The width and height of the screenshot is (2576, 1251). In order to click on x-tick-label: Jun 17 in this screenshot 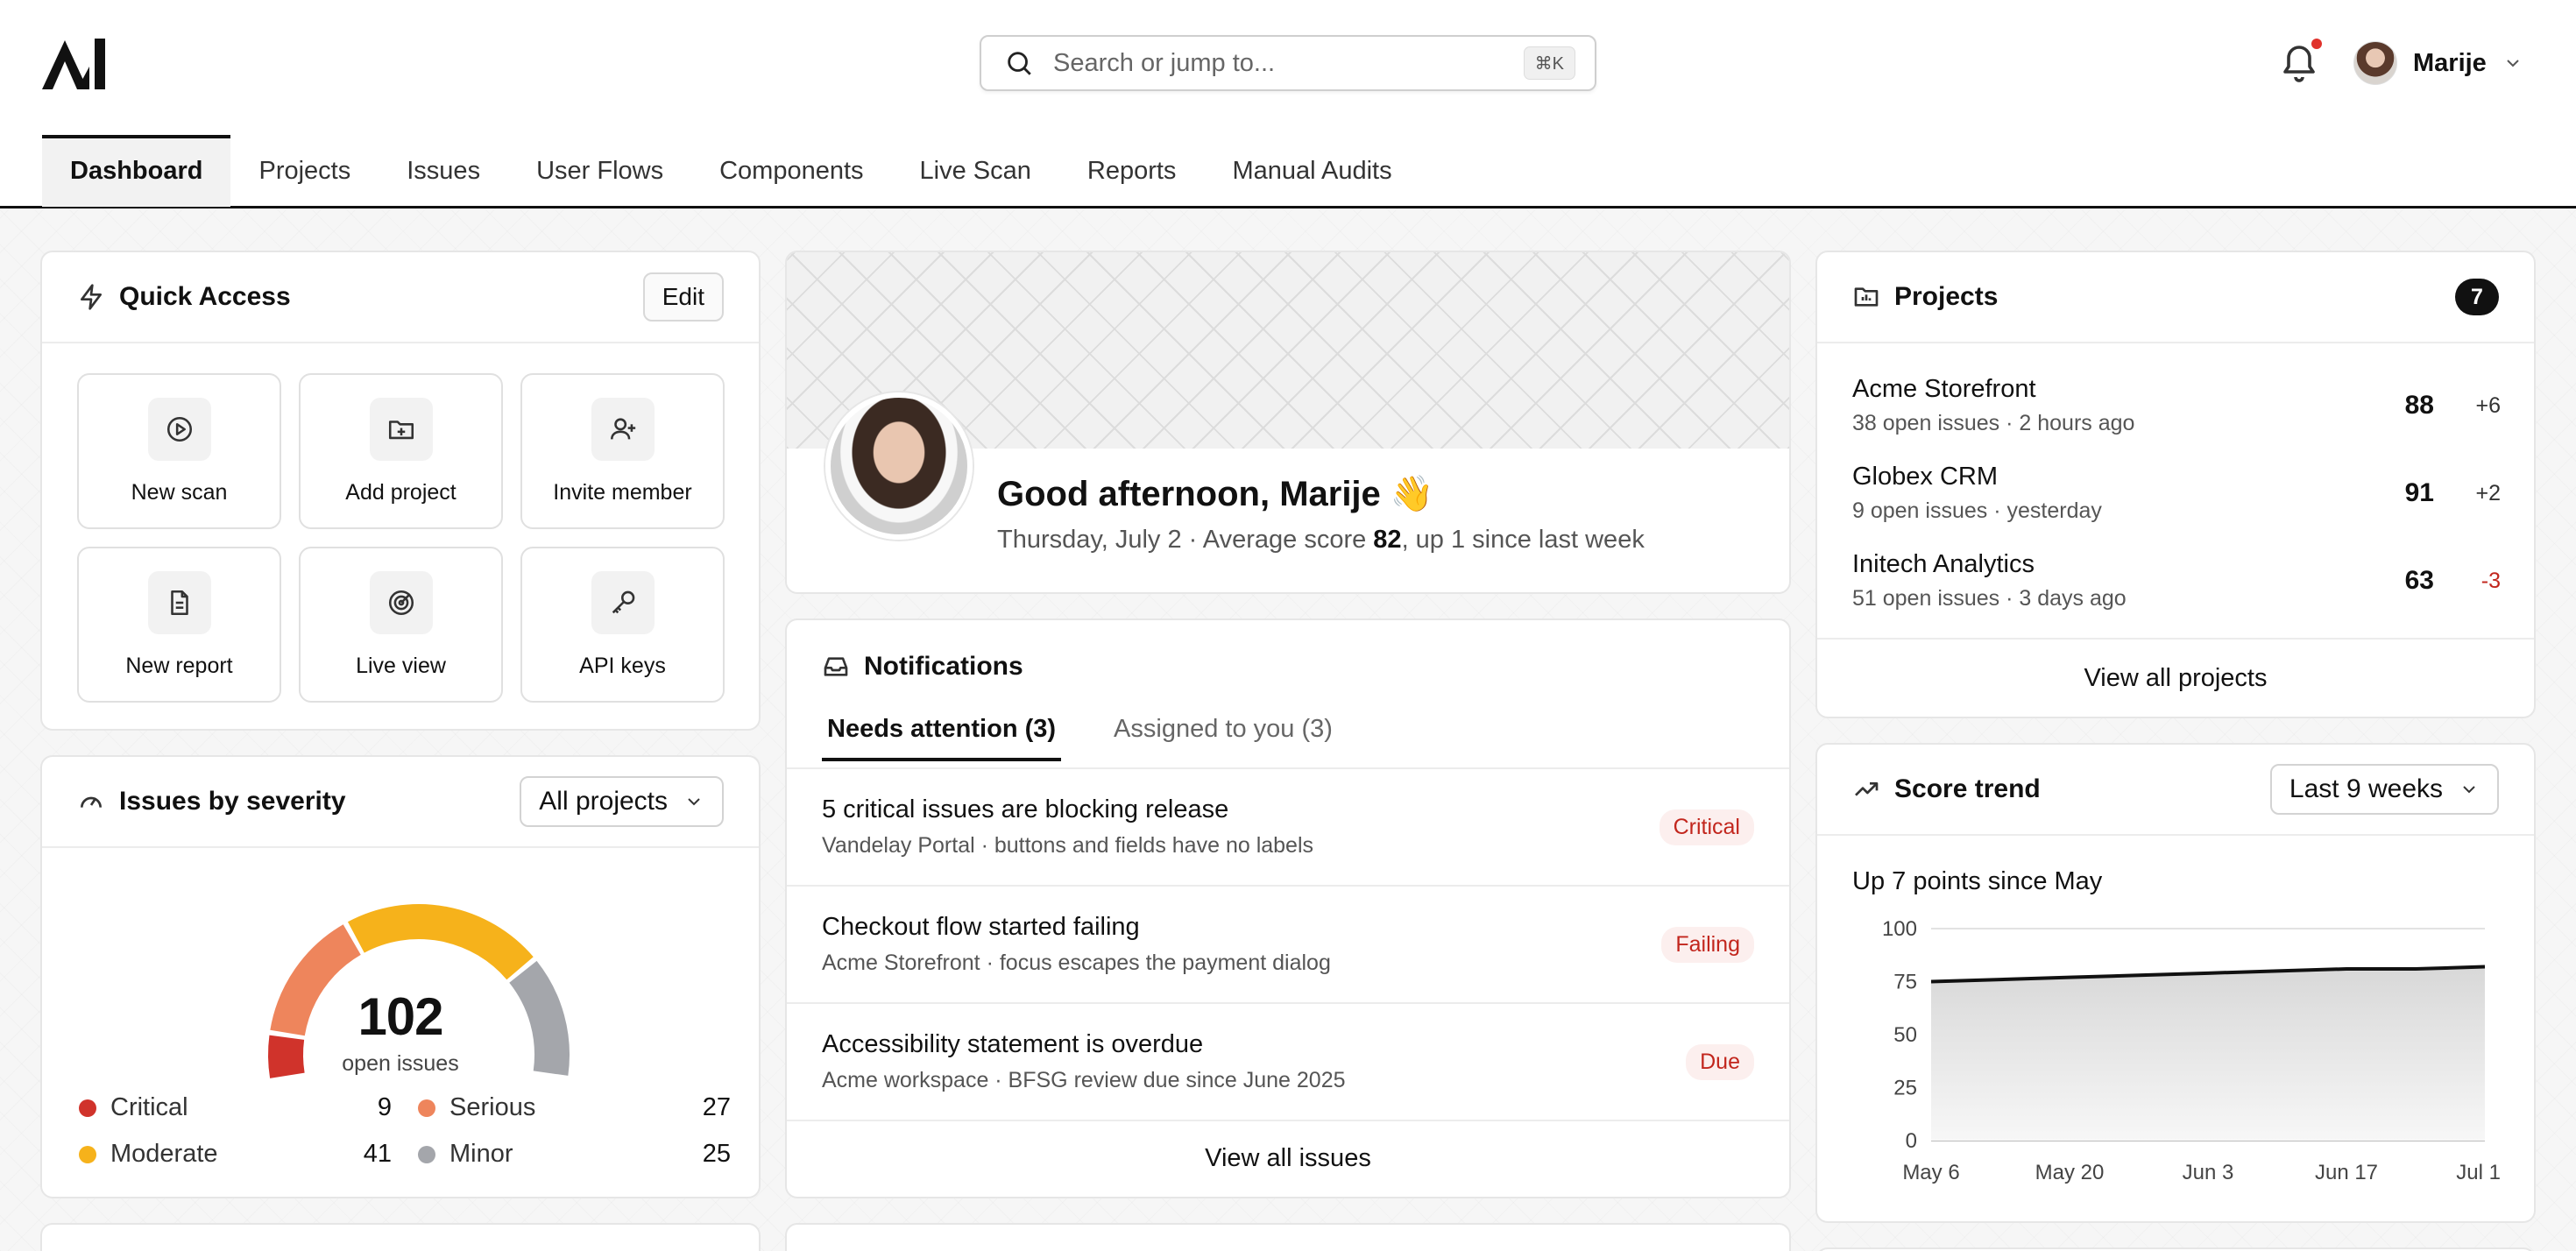, I will do `click(2346, 1172)`.